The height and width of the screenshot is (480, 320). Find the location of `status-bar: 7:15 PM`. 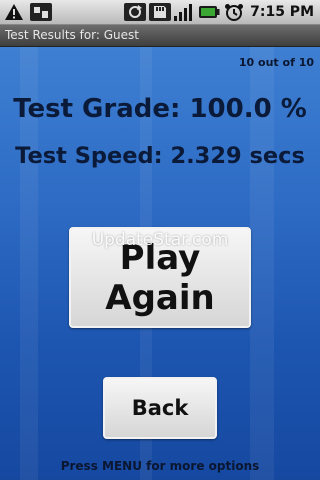

status-bar: 7:15 PM is located at coordinates (160, 12).